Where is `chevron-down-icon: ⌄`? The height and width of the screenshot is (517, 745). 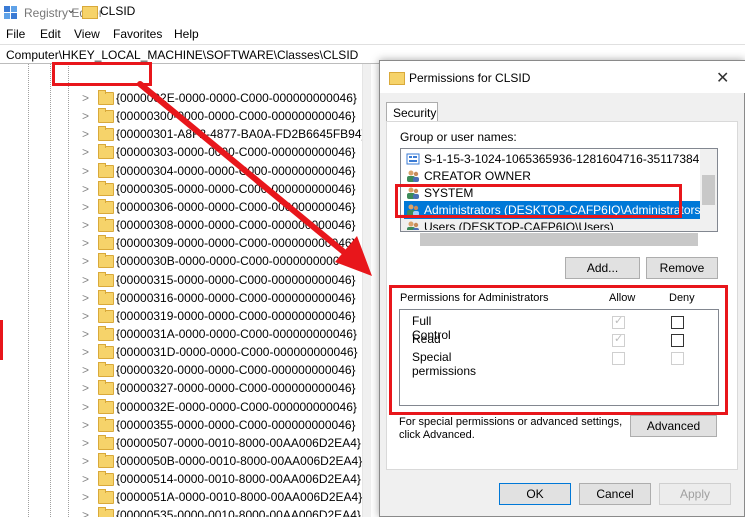
chevron-down-icon: ⌄ is located at coordinates (71, 9).